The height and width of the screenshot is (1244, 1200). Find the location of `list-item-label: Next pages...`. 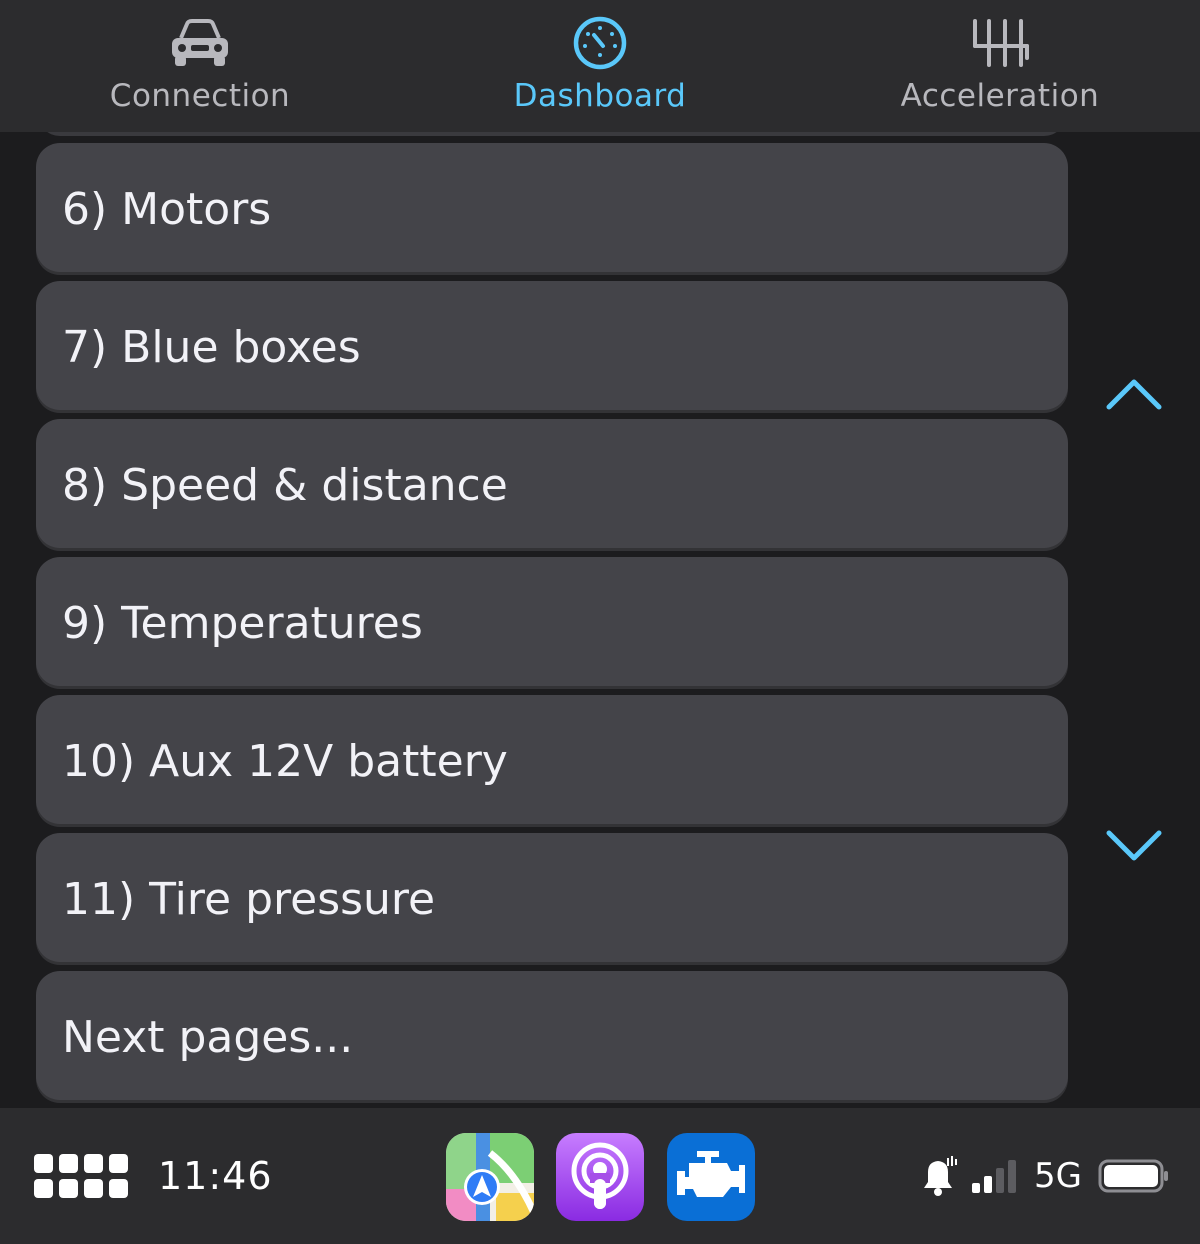

list-item-label: Next pages... is located at coordinates (208, 1037).